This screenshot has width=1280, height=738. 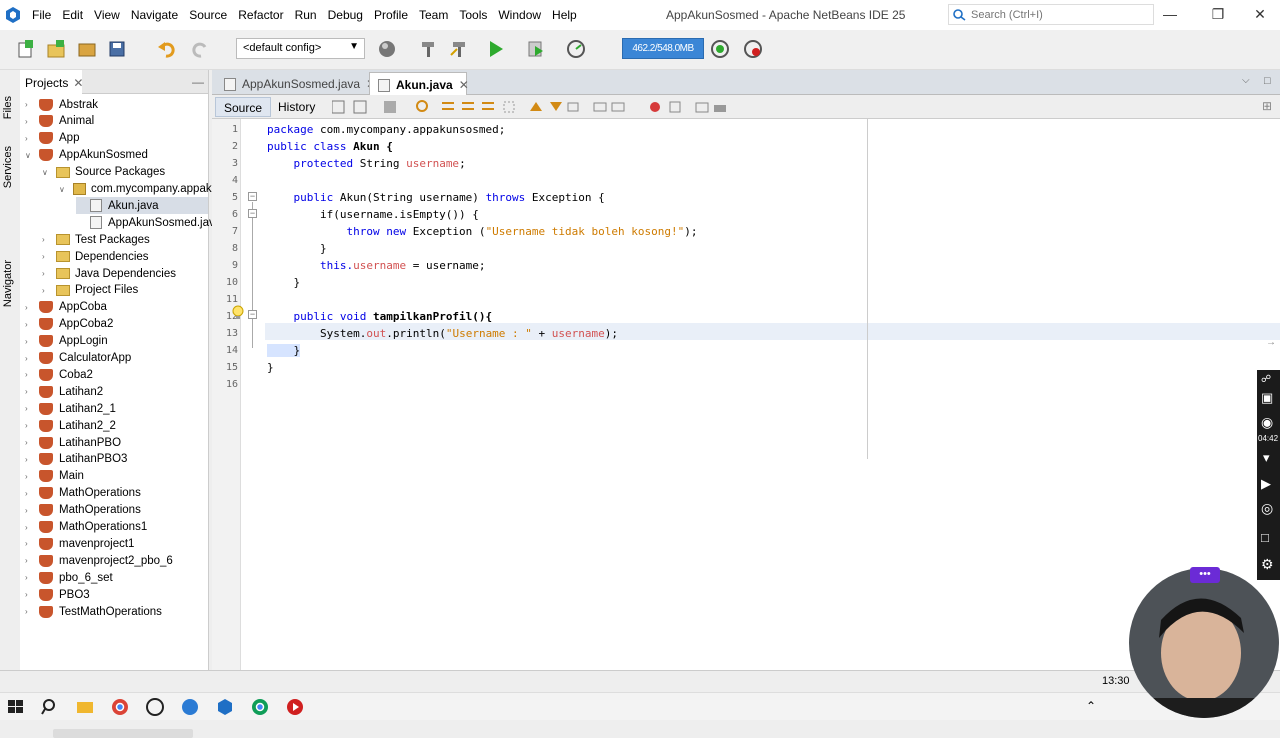 What do you see at coordinates (472, 15) in the screenshot?
I see `menu-tools: Tools` at bounding box center [472, 15].